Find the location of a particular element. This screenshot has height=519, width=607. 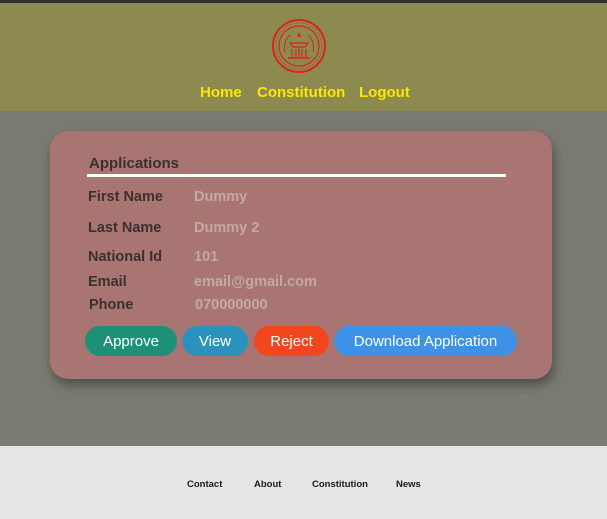

phone-value: 070000000 is located at coordinates (231, 305).